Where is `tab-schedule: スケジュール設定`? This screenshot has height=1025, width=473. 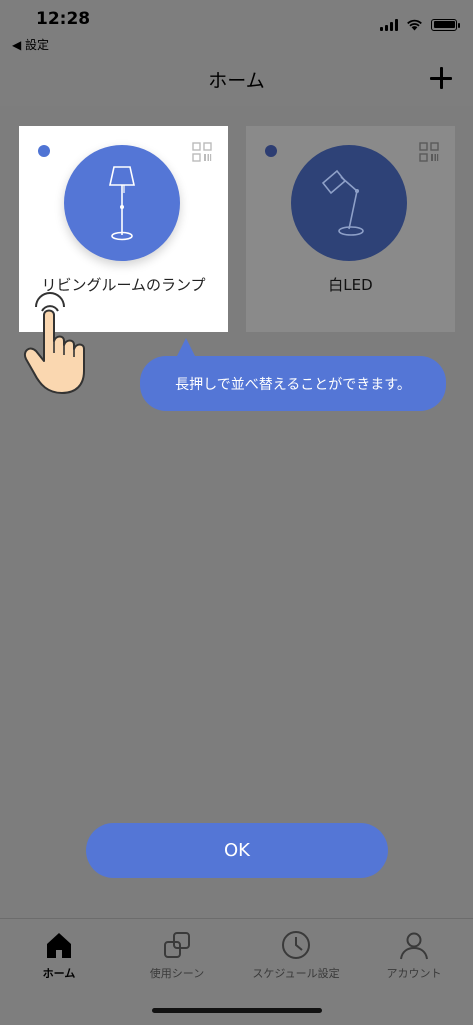
tab-schedule: スケジュール設定 is located at coordinates (296, 955).